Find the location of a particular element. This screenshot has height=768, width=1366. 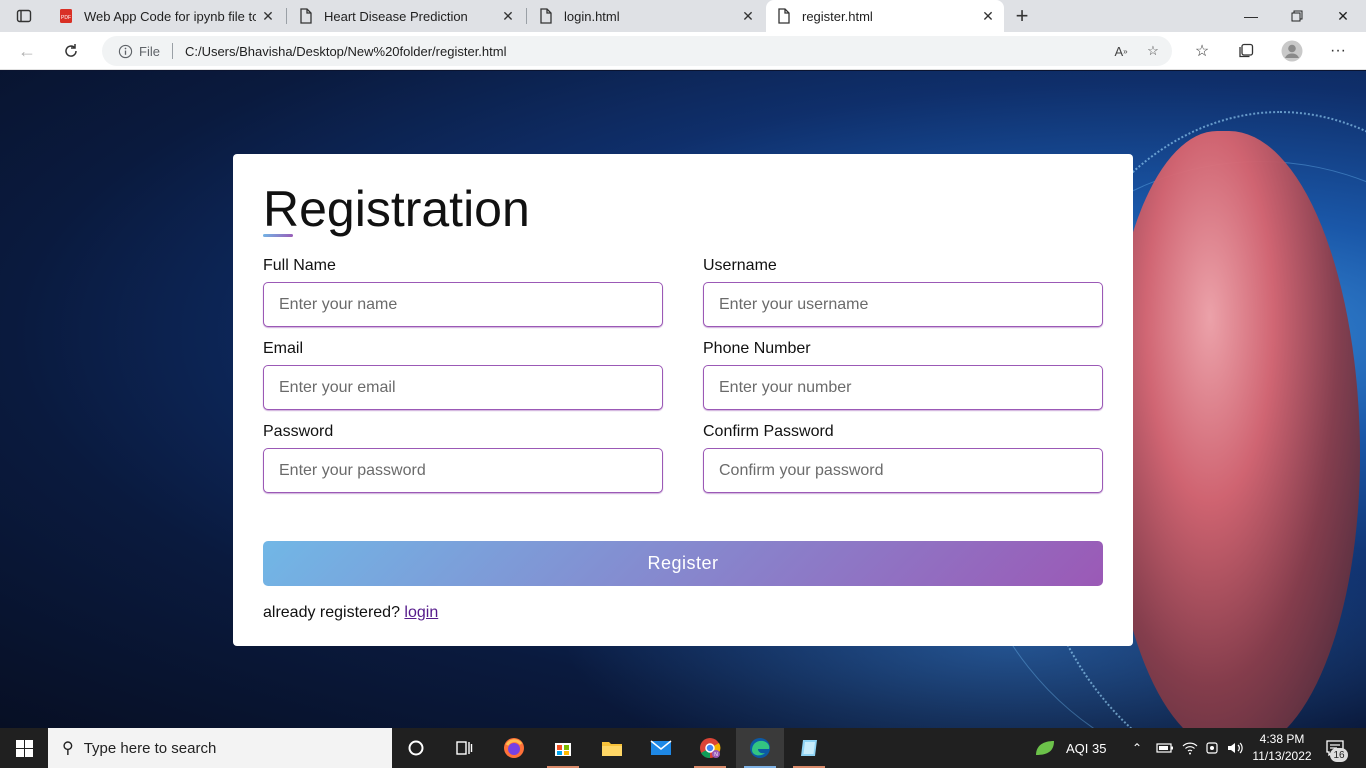

username-group: Username is located at coordinates (903, 292).